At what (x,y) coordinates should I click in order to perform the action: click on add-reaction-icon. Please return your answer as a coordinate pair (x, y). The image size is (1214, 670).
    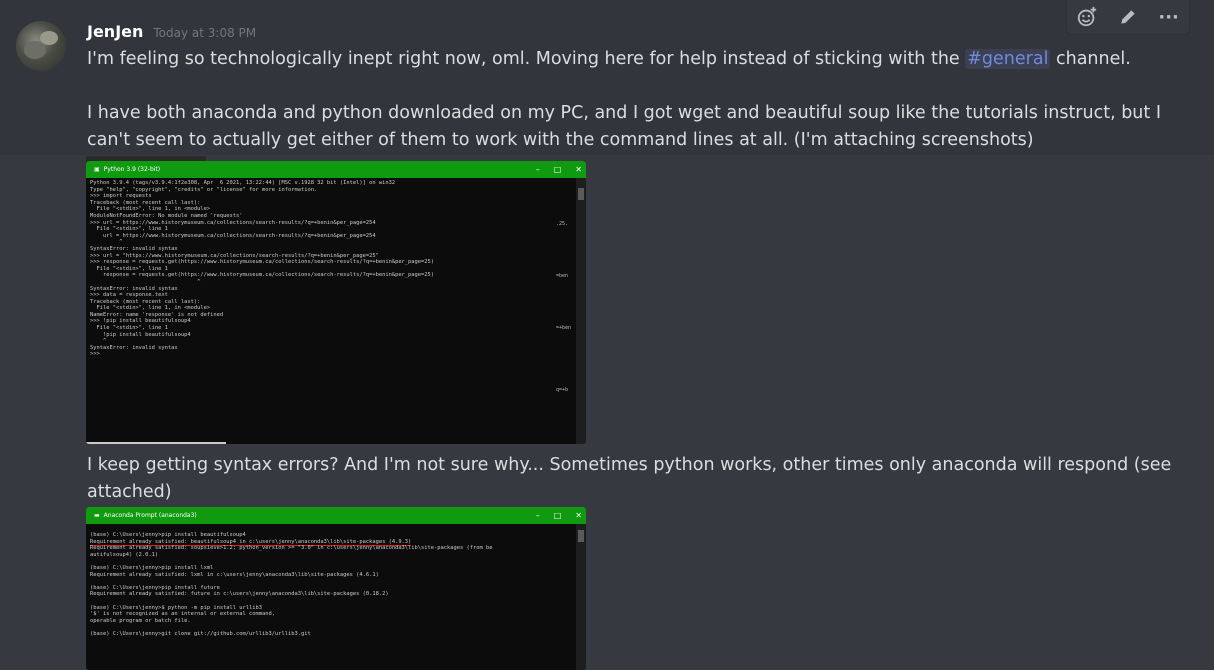
    Looking at the image, I should click on (1087, 17).